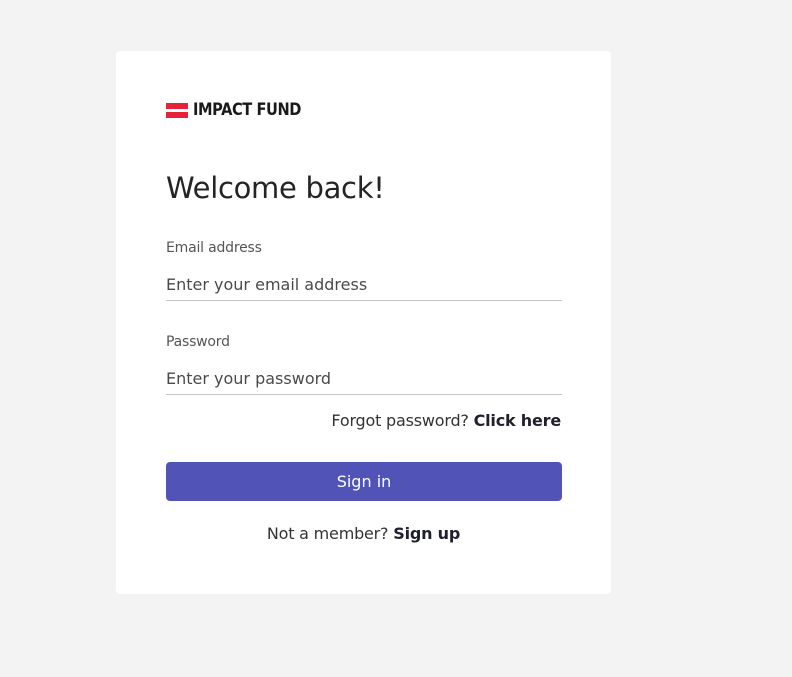  What do you see at coordinates (364, 285) in the screenshot?
I see `email-field` at bounding box center [364, 285].